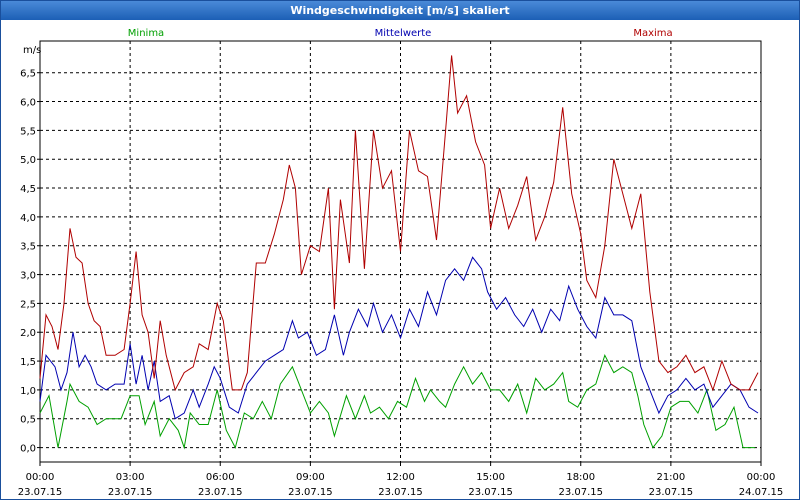 Image resolution: width=800 pixels, height=501 pixels. I want to click on x-tick-time: 15:00, so click(490, 477).